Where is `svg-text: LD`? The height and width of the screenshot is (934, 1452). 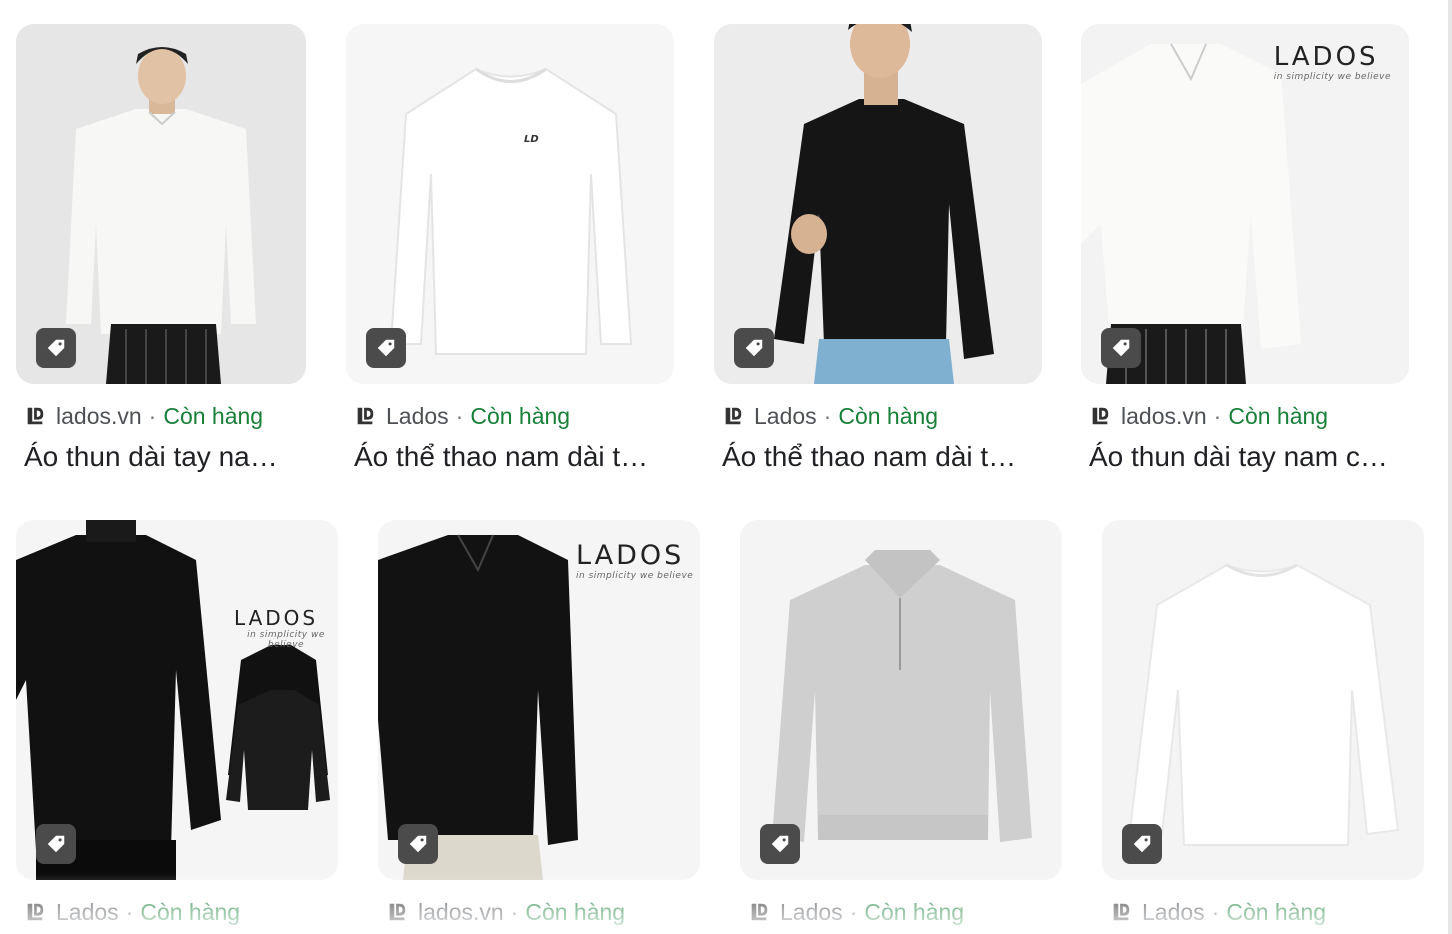
svg-text: LD is located at coordinates (531, 139).